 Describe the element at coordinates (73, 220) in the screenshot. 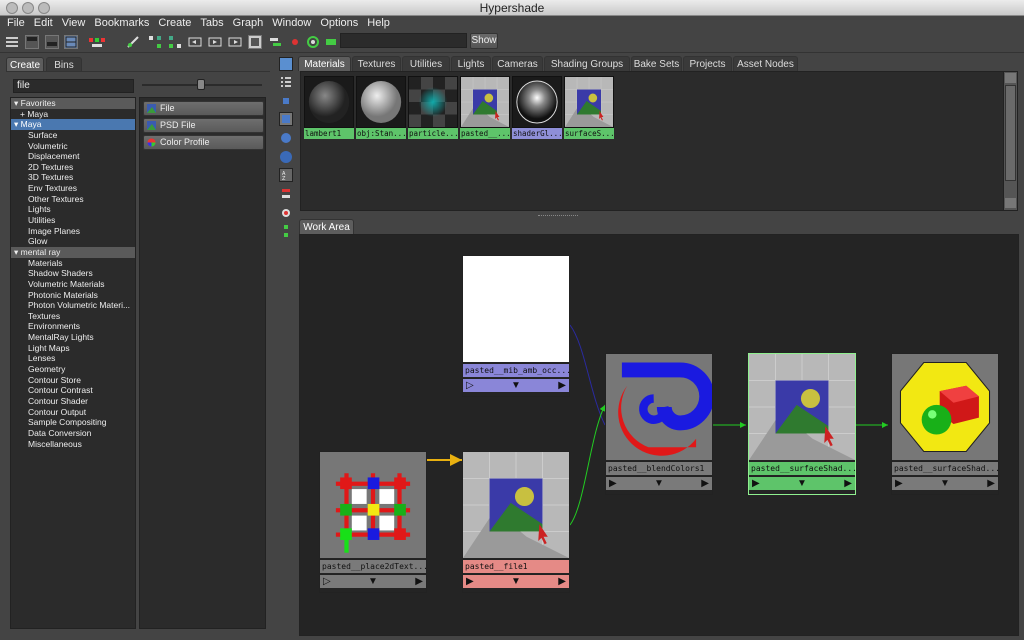

I see `tree-item-utilities: Utilities` at that location.